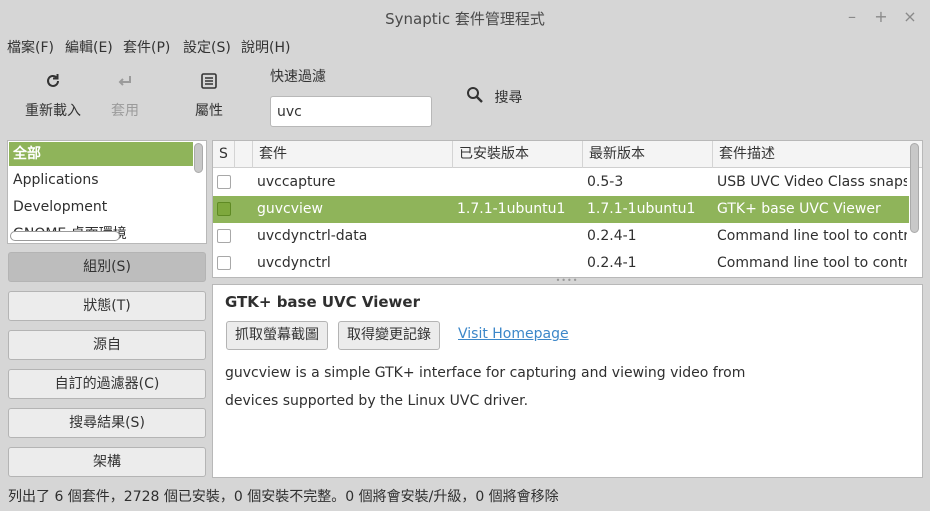 The width and height of the screenshot is (930, 511). What do you see at coordinates (914, 188) in the screenshot?
I see `package-table-scrollbar` at bounding box center [914, 188].